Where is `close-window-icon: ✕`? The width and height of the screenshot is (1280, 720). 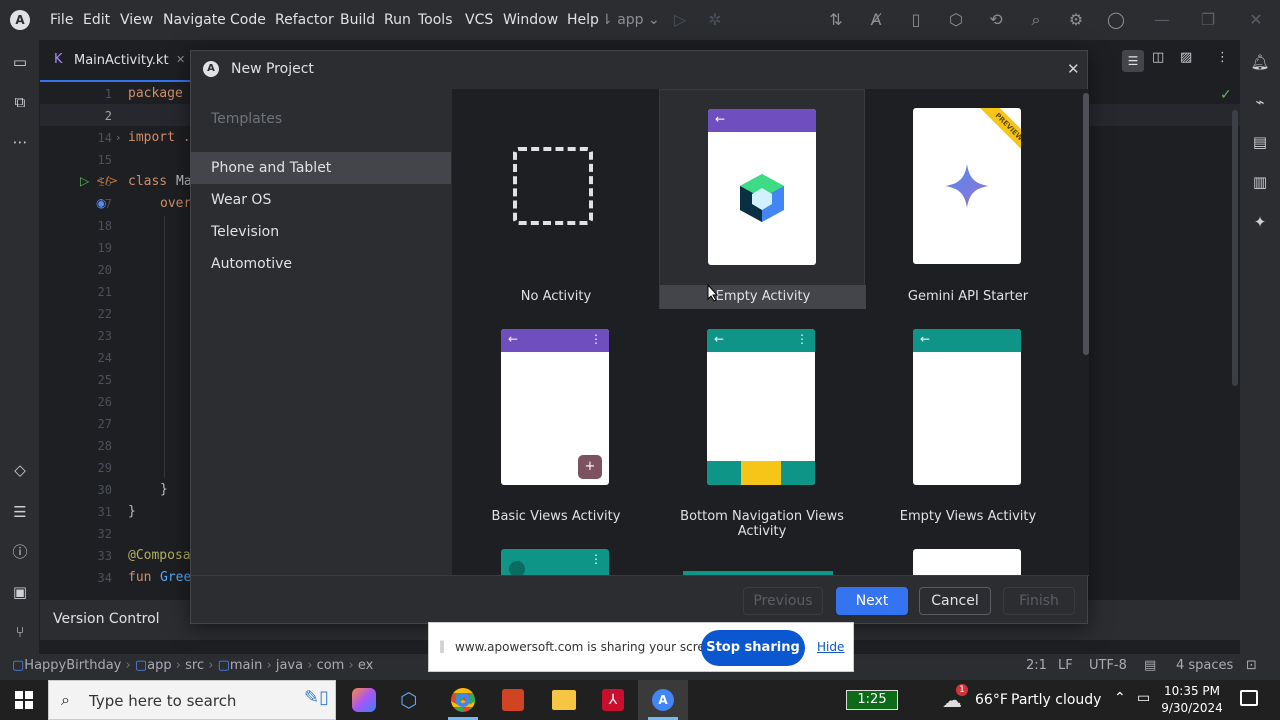 close-window-icon: ✕ is located at coordinates (1256, 20).